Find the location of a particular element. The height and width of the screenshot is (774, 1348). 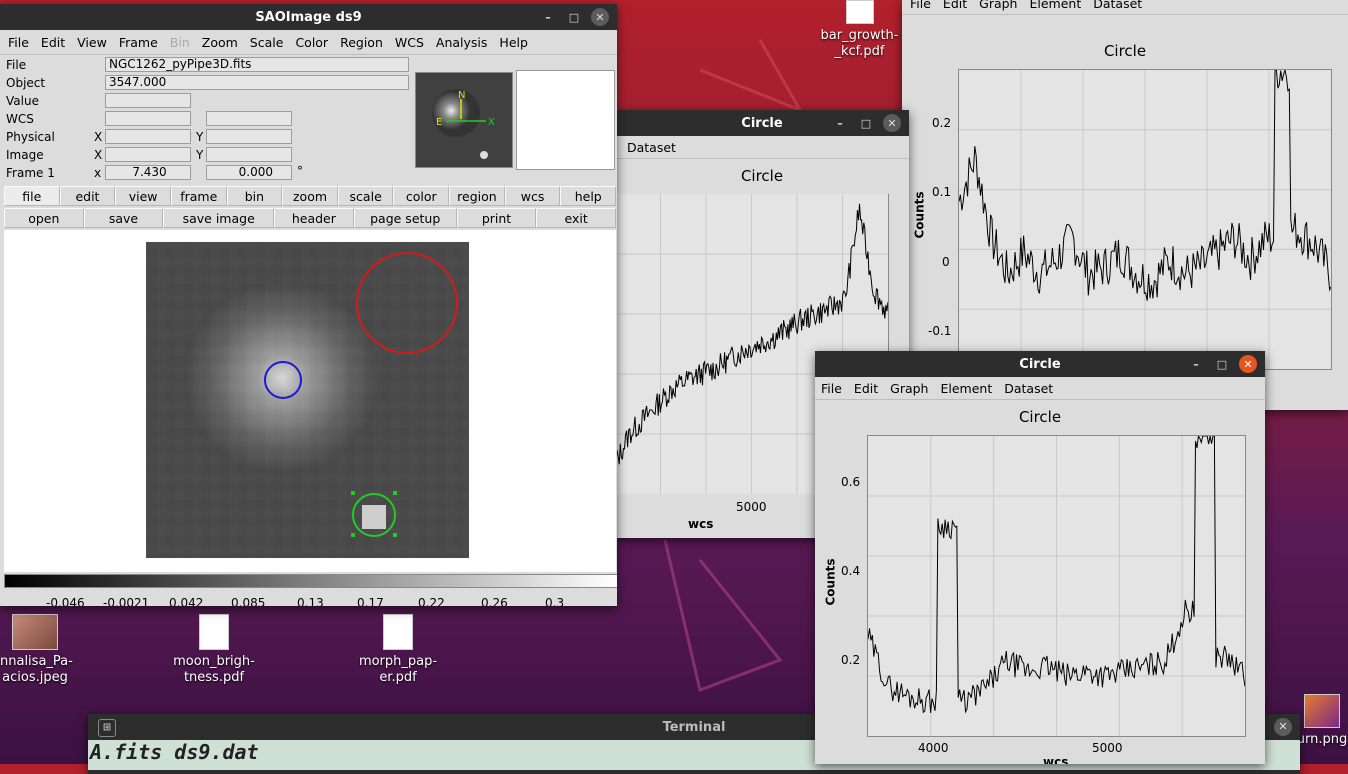

file-label: File is located at coordinates (16, 65).